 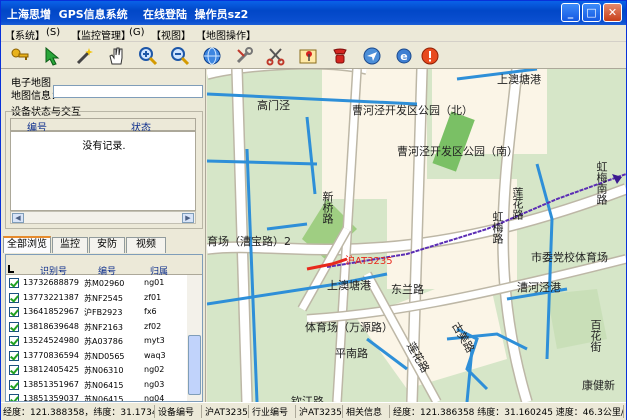 I want to click on status-info-value: 经度：121.386358 纬度：31.160245 速度：46.3公里/h, so click(x=508, y=411).